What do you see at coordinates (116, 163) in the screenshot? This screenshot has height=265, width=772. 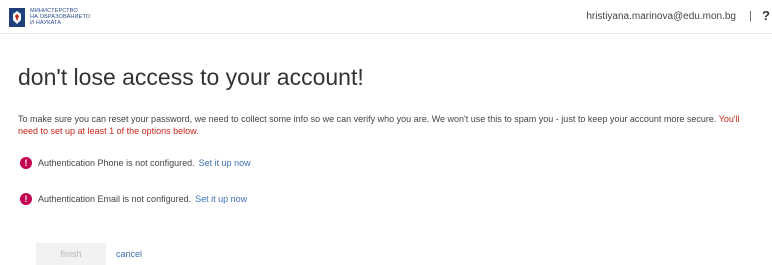 I see `phone-status-text: Authentication Phone is not configured.` at bounding box center [116, 163].